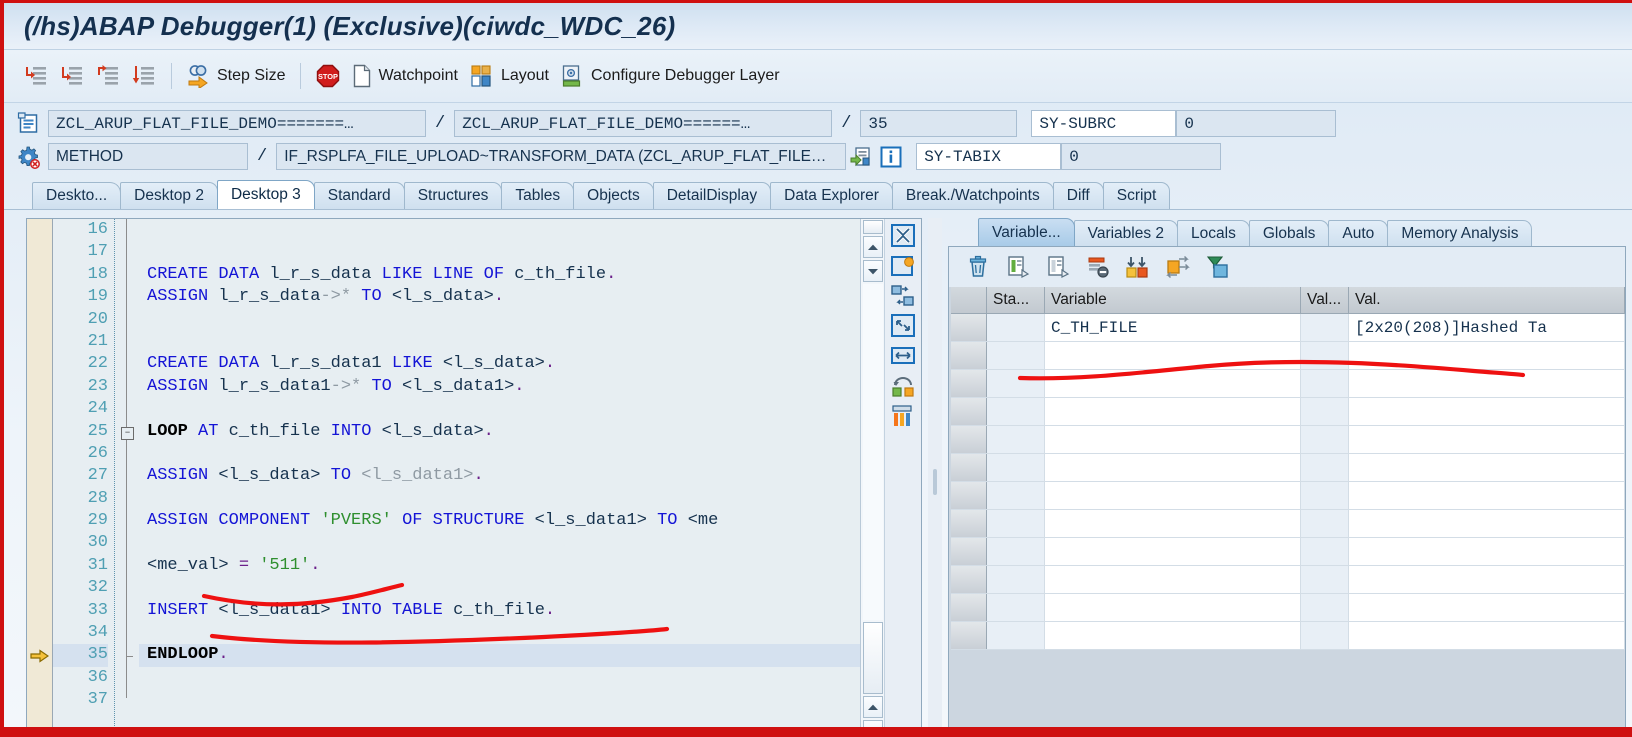  What do you see at coordinates (359, 195) in the screenshot?
I see `desktop-tab-standard: Standard` at bounding box center [359, 195].